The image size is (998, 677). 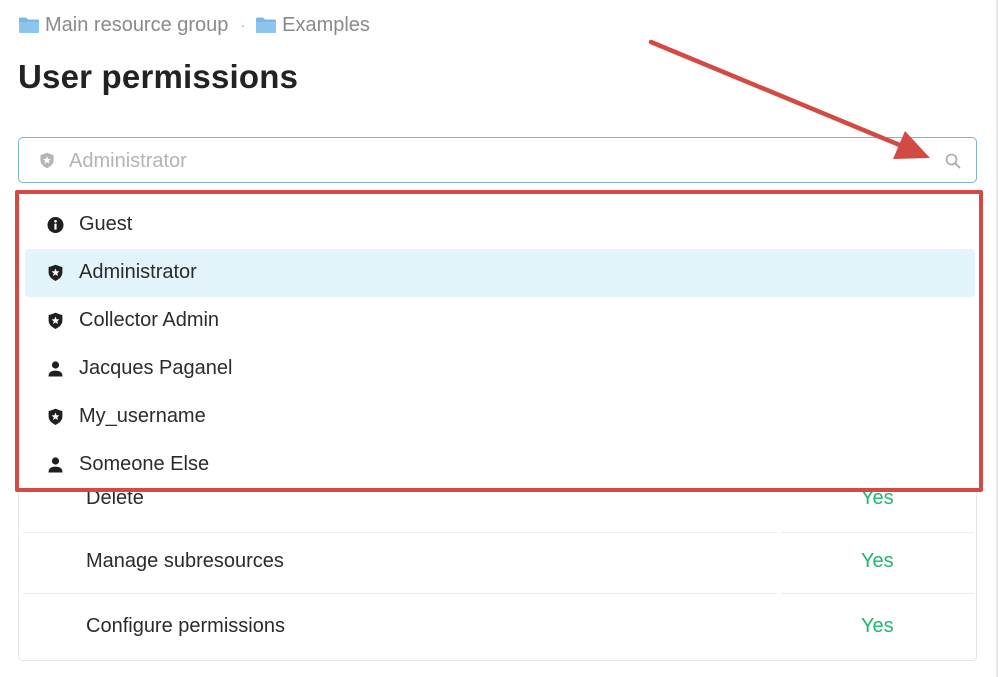 What do you see at coordinates (500, 417) in the screenshot?
I see `dropdown-item-my-username: My_username` at bounding box center [500, 417].